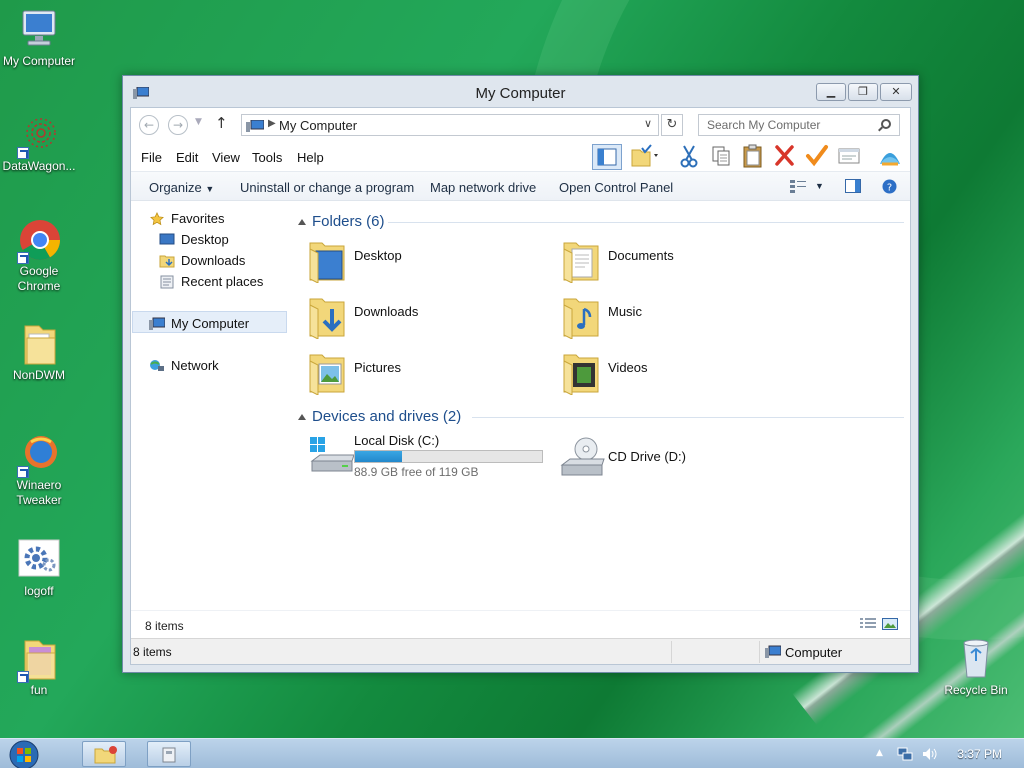 This screenshot has height=768, width=1024. Describe the element at coordinates (891, 157) in the screenshot. I see `internet-icon` at that location.